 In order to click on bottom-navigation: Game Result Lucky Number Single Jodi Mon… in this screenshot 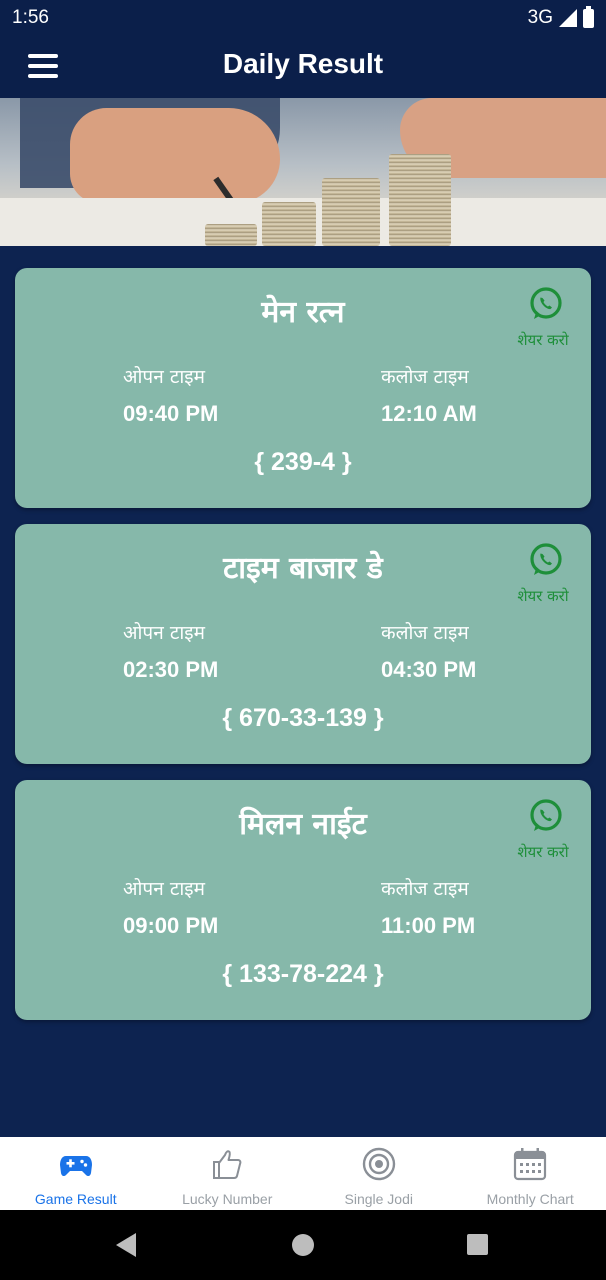, I will do `click(303, 1173)`.